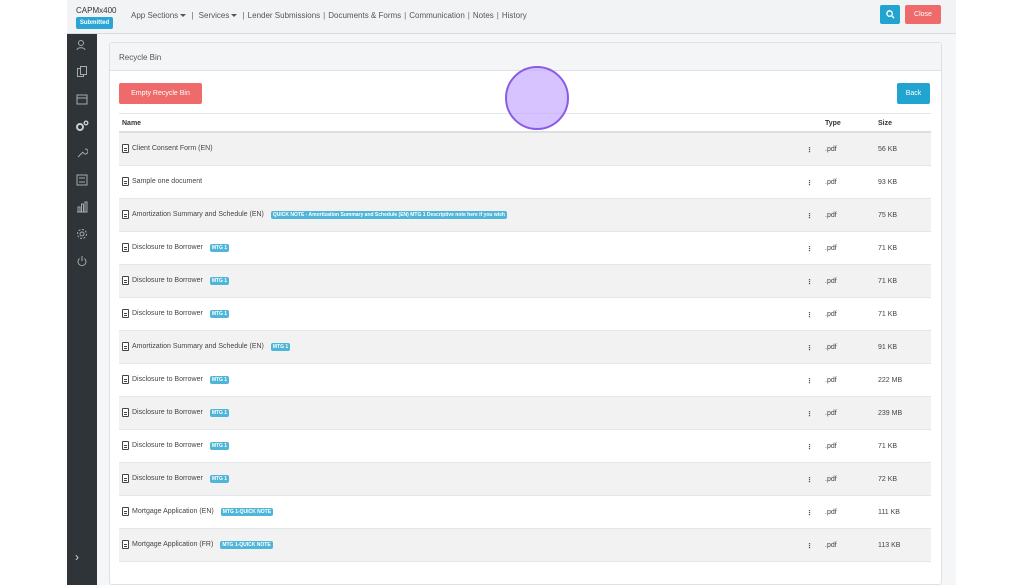 The image size is (1021, 585). What do you see at coordinates (890, 380) in the screenshot?
I see `file-size: 222 MB` at bounding box center [890, 380].